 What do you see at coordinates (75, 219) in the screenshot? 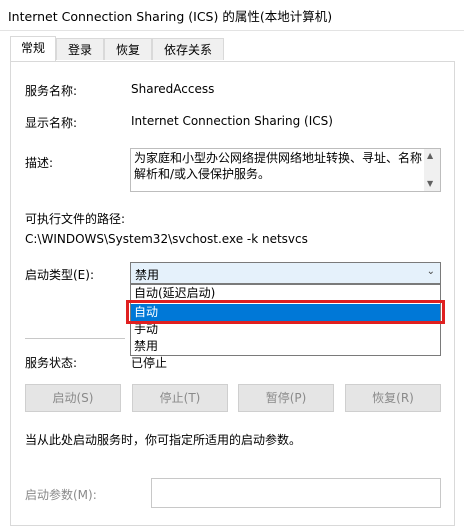
I see `exe-path-label: 可执行文件的路径:` at bounding box center [75, 219].